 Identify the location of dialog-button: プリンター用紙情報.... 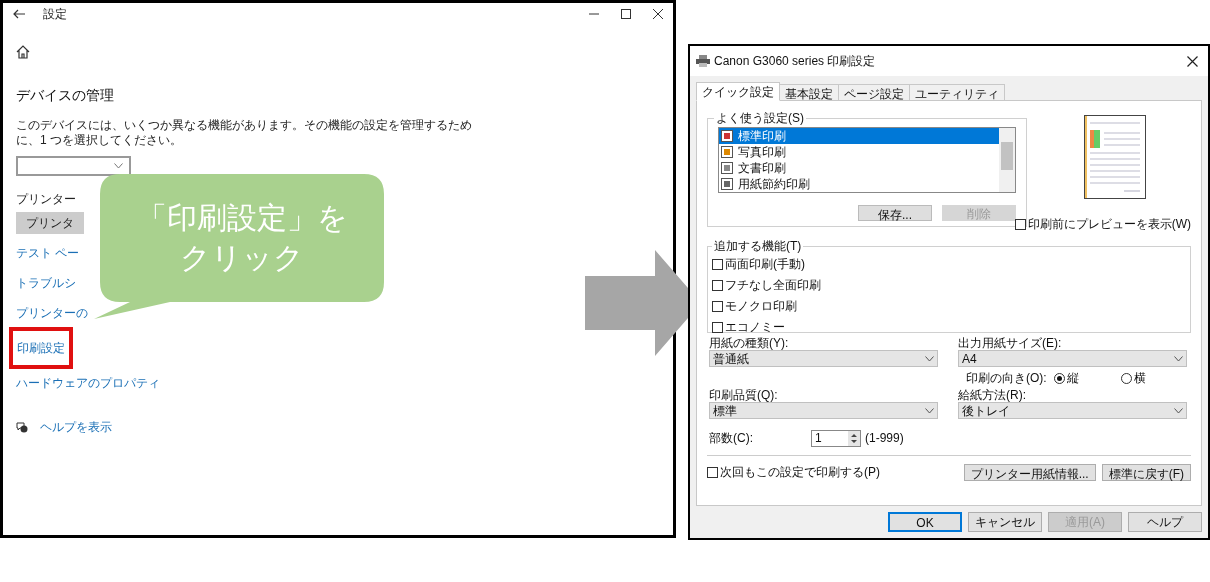
(1029, 472).